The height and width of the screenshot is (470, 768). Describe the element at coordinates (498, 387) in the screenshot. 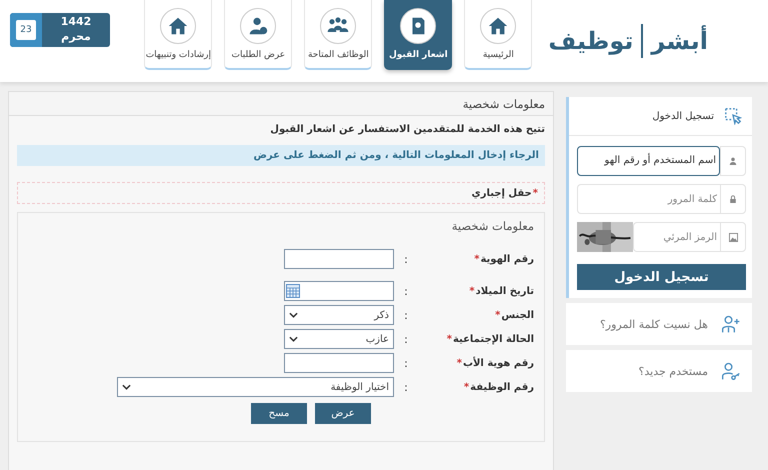

I see `field-label: رقم الوظيفة*` at that location.